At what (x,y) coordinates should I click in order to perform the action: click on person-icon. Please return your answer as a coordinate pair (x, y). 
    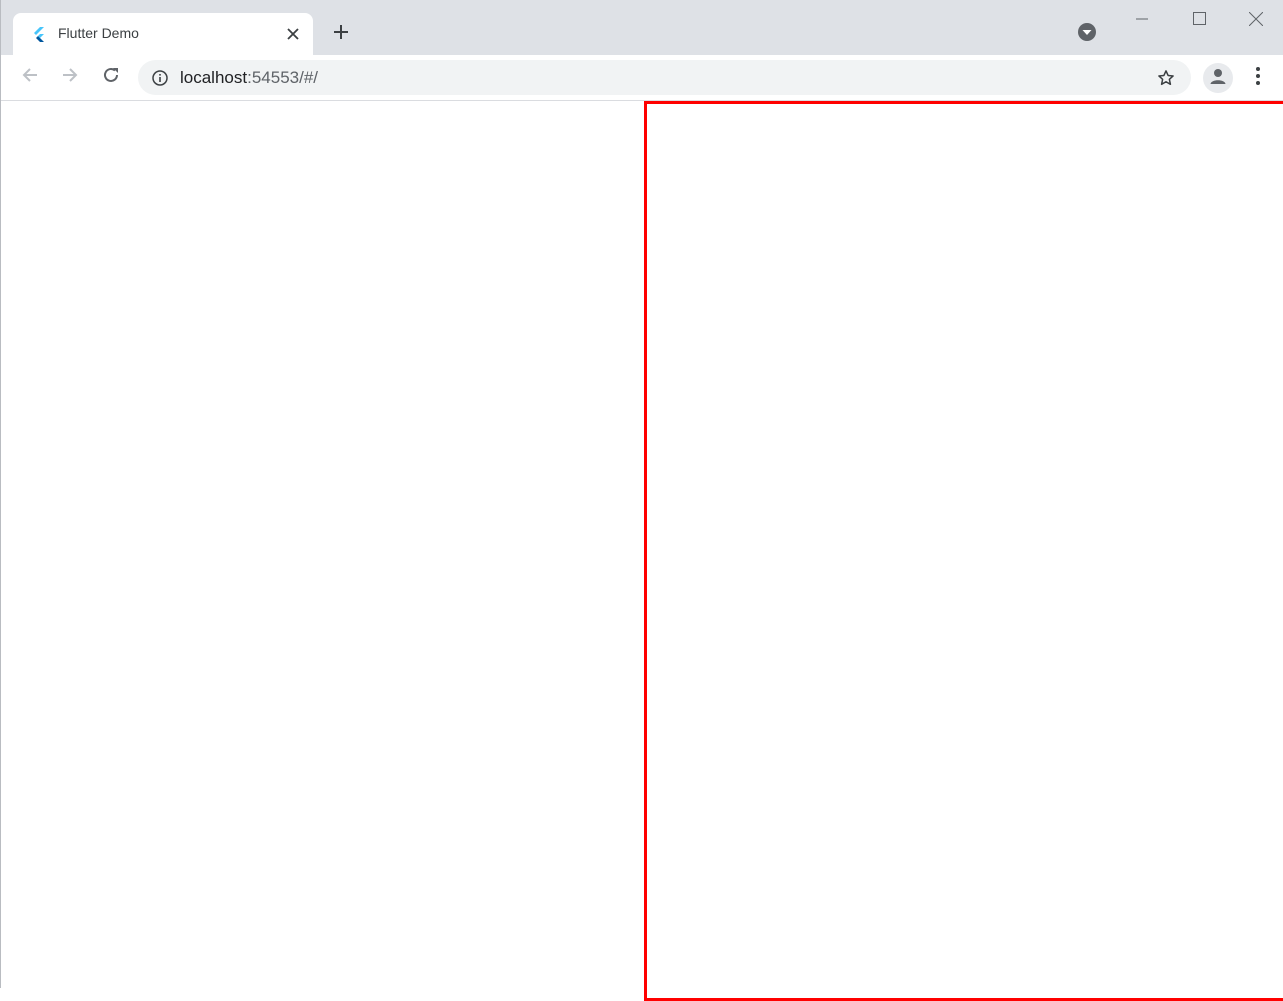
    Looking at the image, I should click on (1218, 78).